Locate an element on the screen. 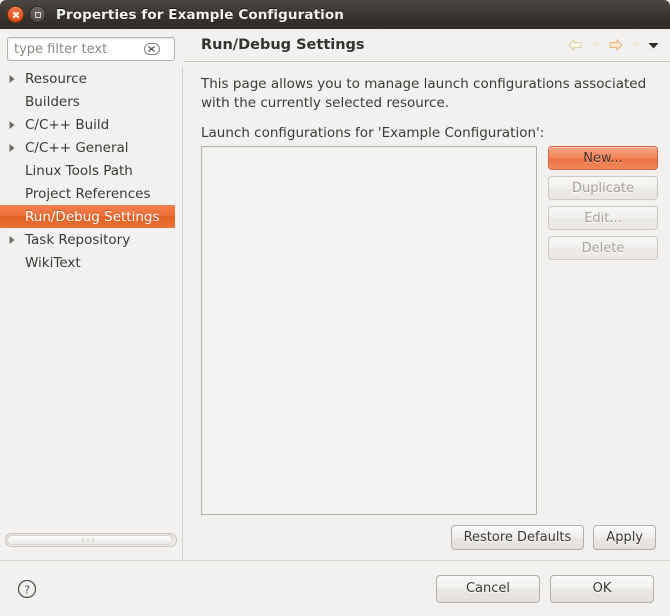 This screenshot has width=670, height=616. page-nav-icons is located at coordinates (617, 45).